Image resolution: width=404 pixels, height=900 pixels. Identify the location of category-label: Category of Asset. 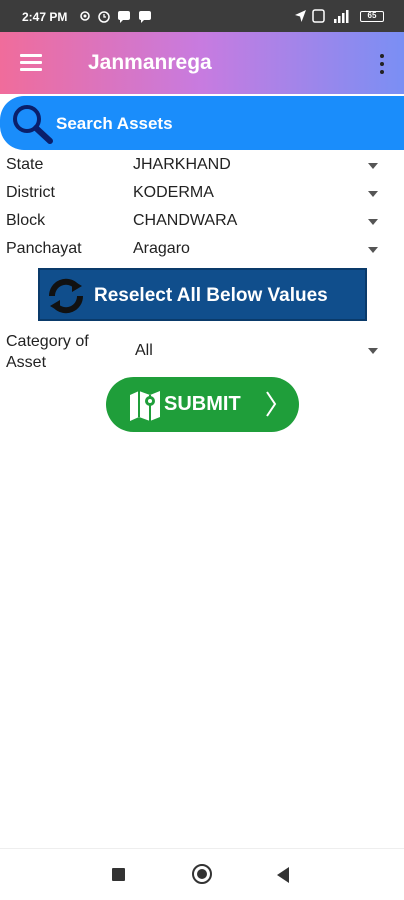
(47, 352).